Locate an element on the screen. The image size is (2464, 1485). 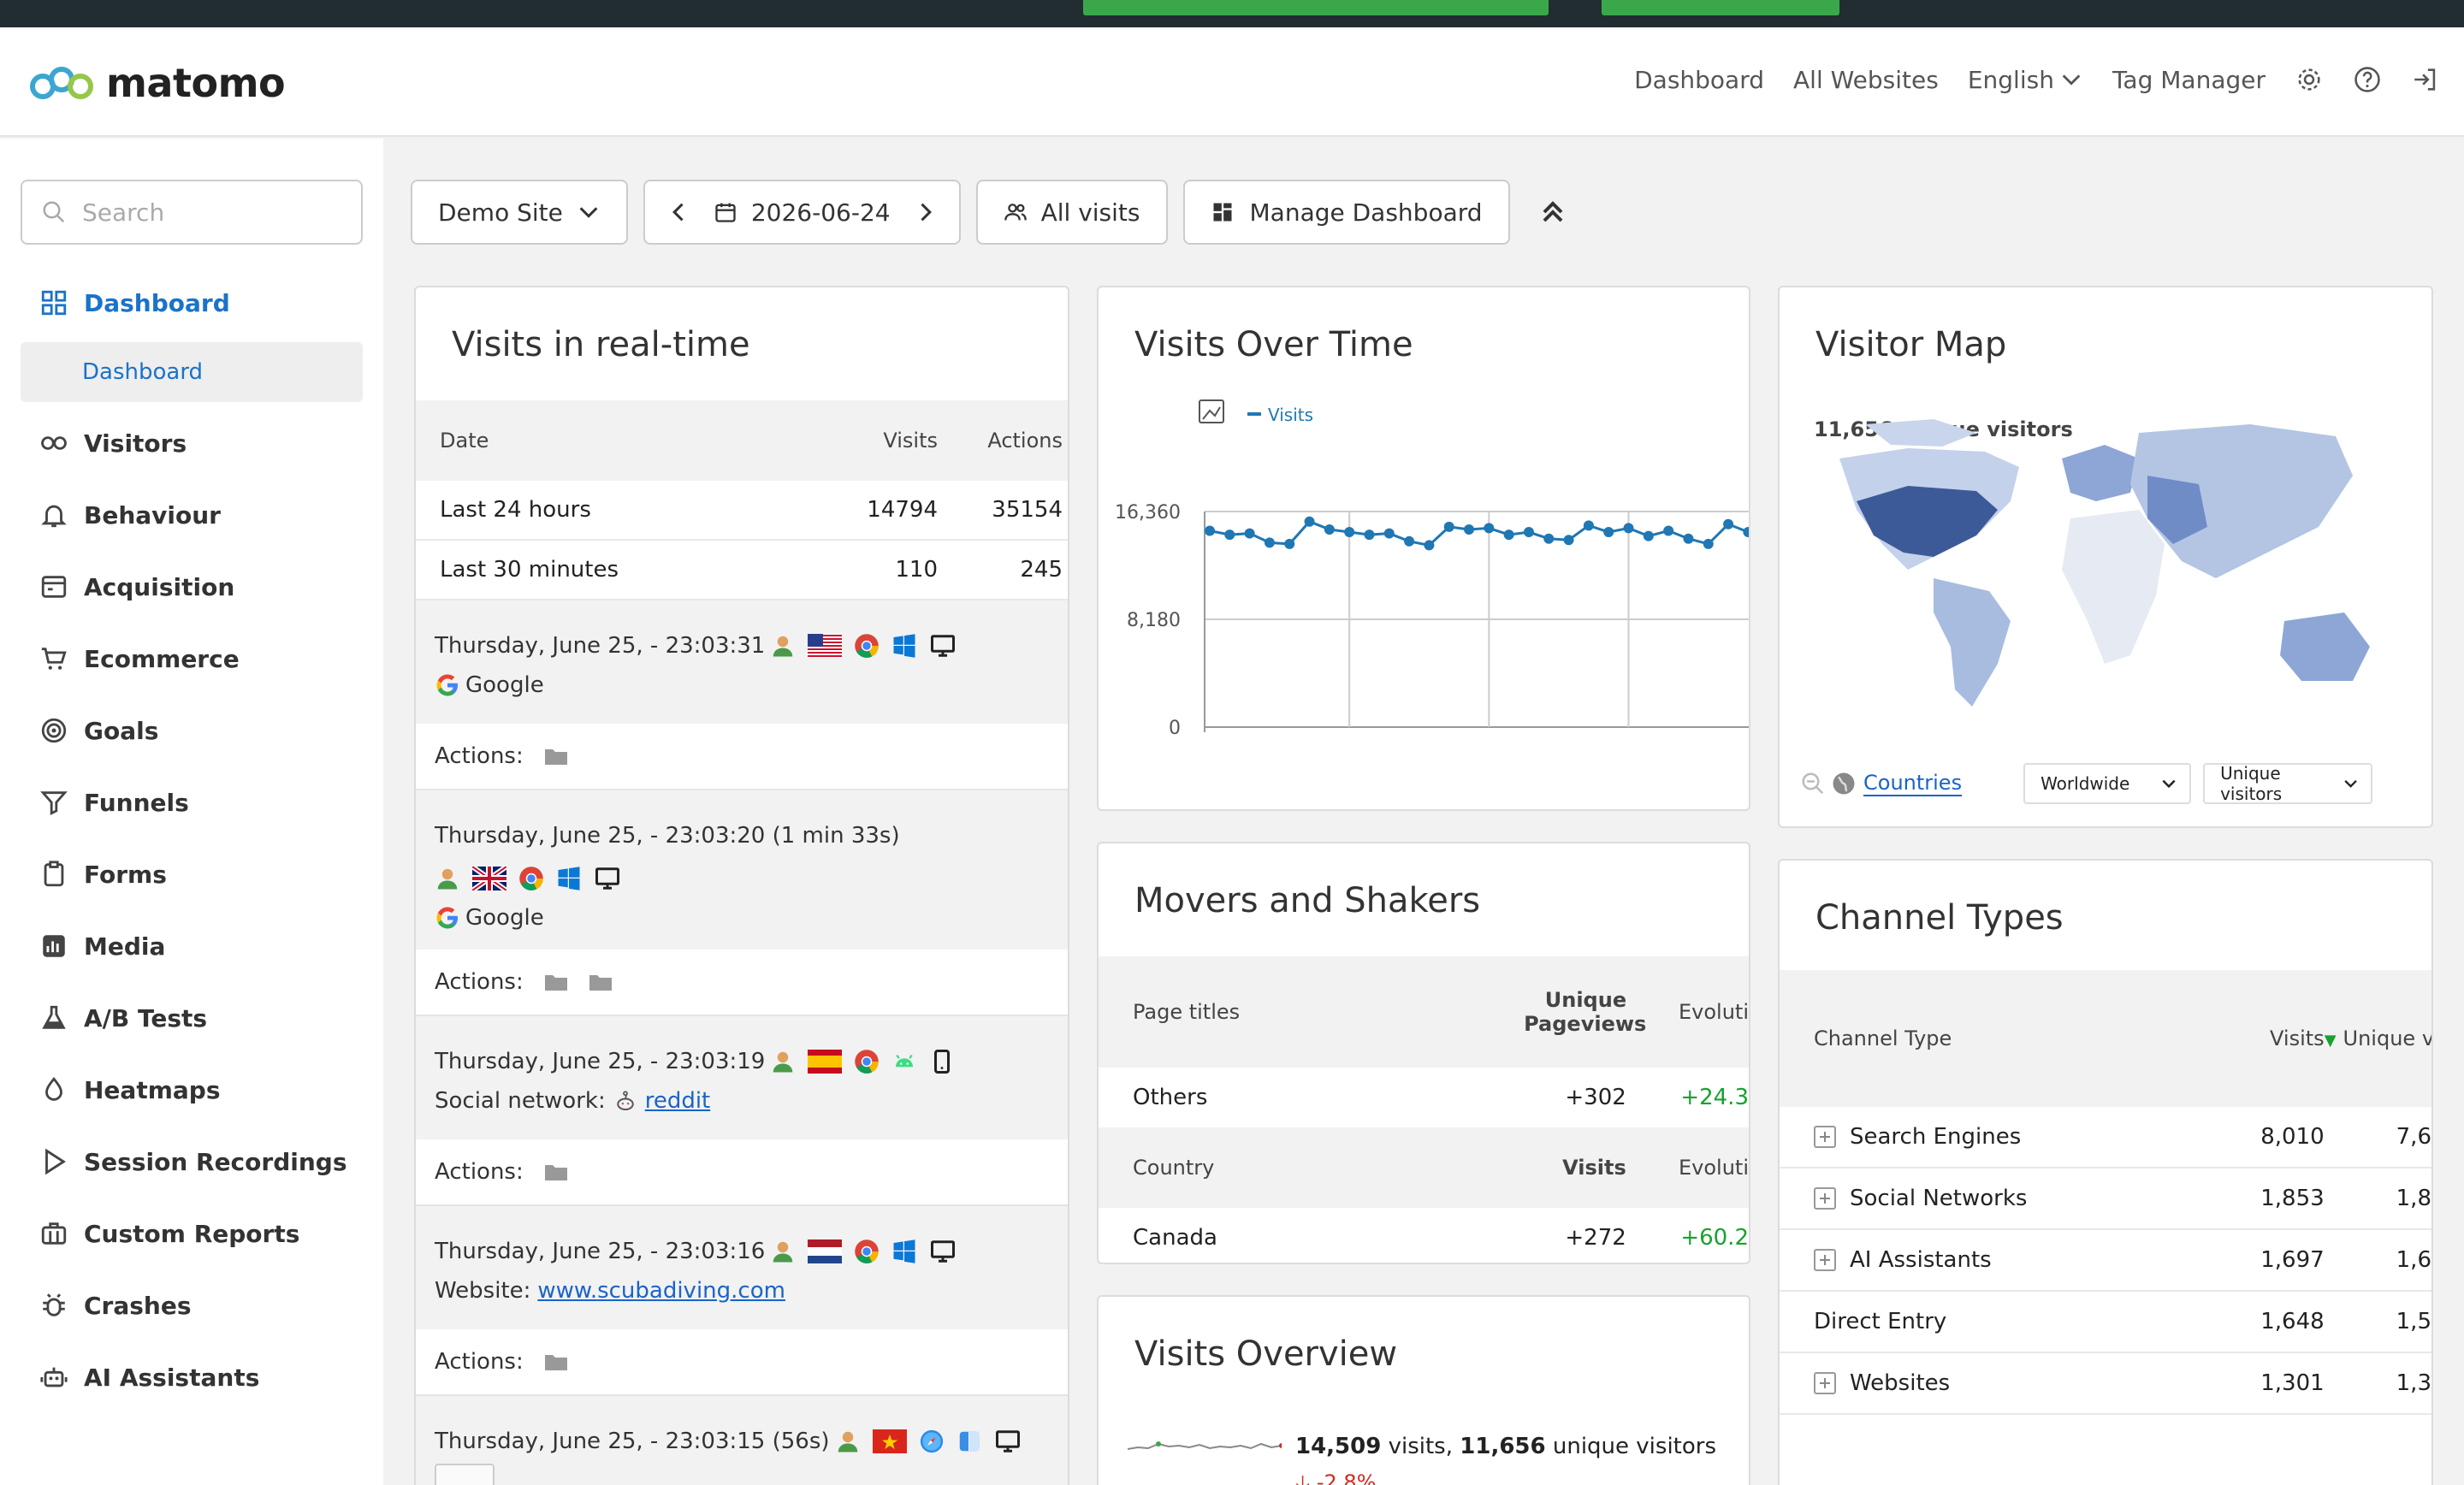
map-level-link: Countries is located at coordinates (1913, 784).